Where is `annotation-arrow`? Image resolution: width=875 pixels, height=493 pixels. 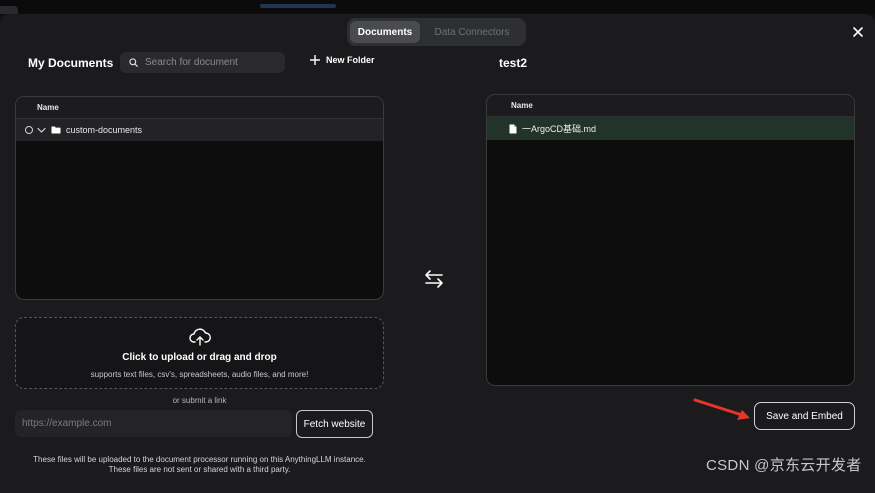
annotation-arrow is located at coordinates (721, 409).